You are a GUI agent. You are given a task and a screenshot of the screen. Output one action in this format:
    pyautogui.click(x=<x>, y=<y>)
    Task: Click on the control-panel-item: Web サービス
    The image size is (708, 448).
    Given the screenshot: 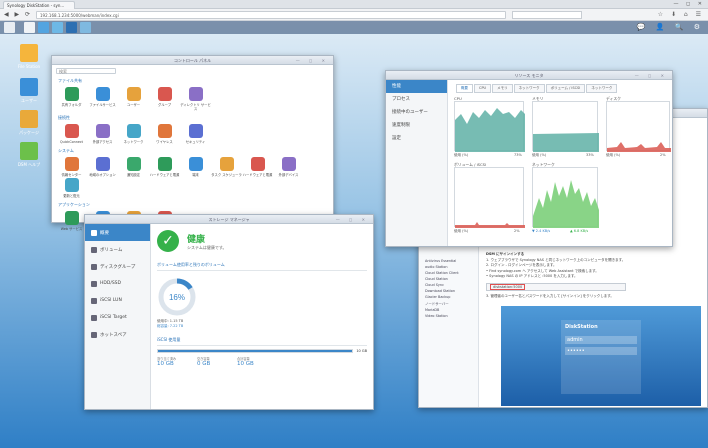 What is the action you would take?
    pyautogui.click(x=71, y=222)
    